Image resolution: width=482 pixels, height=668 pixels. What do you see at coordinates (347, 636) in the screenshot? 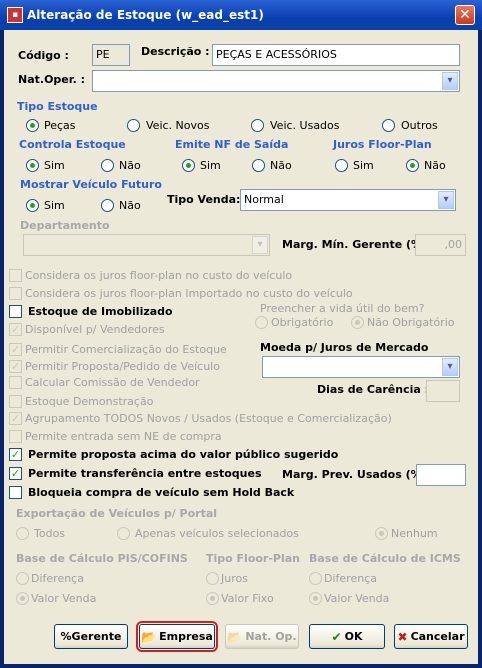
I see `ok-button: ✔ OK` at bounding box center [347, 636].